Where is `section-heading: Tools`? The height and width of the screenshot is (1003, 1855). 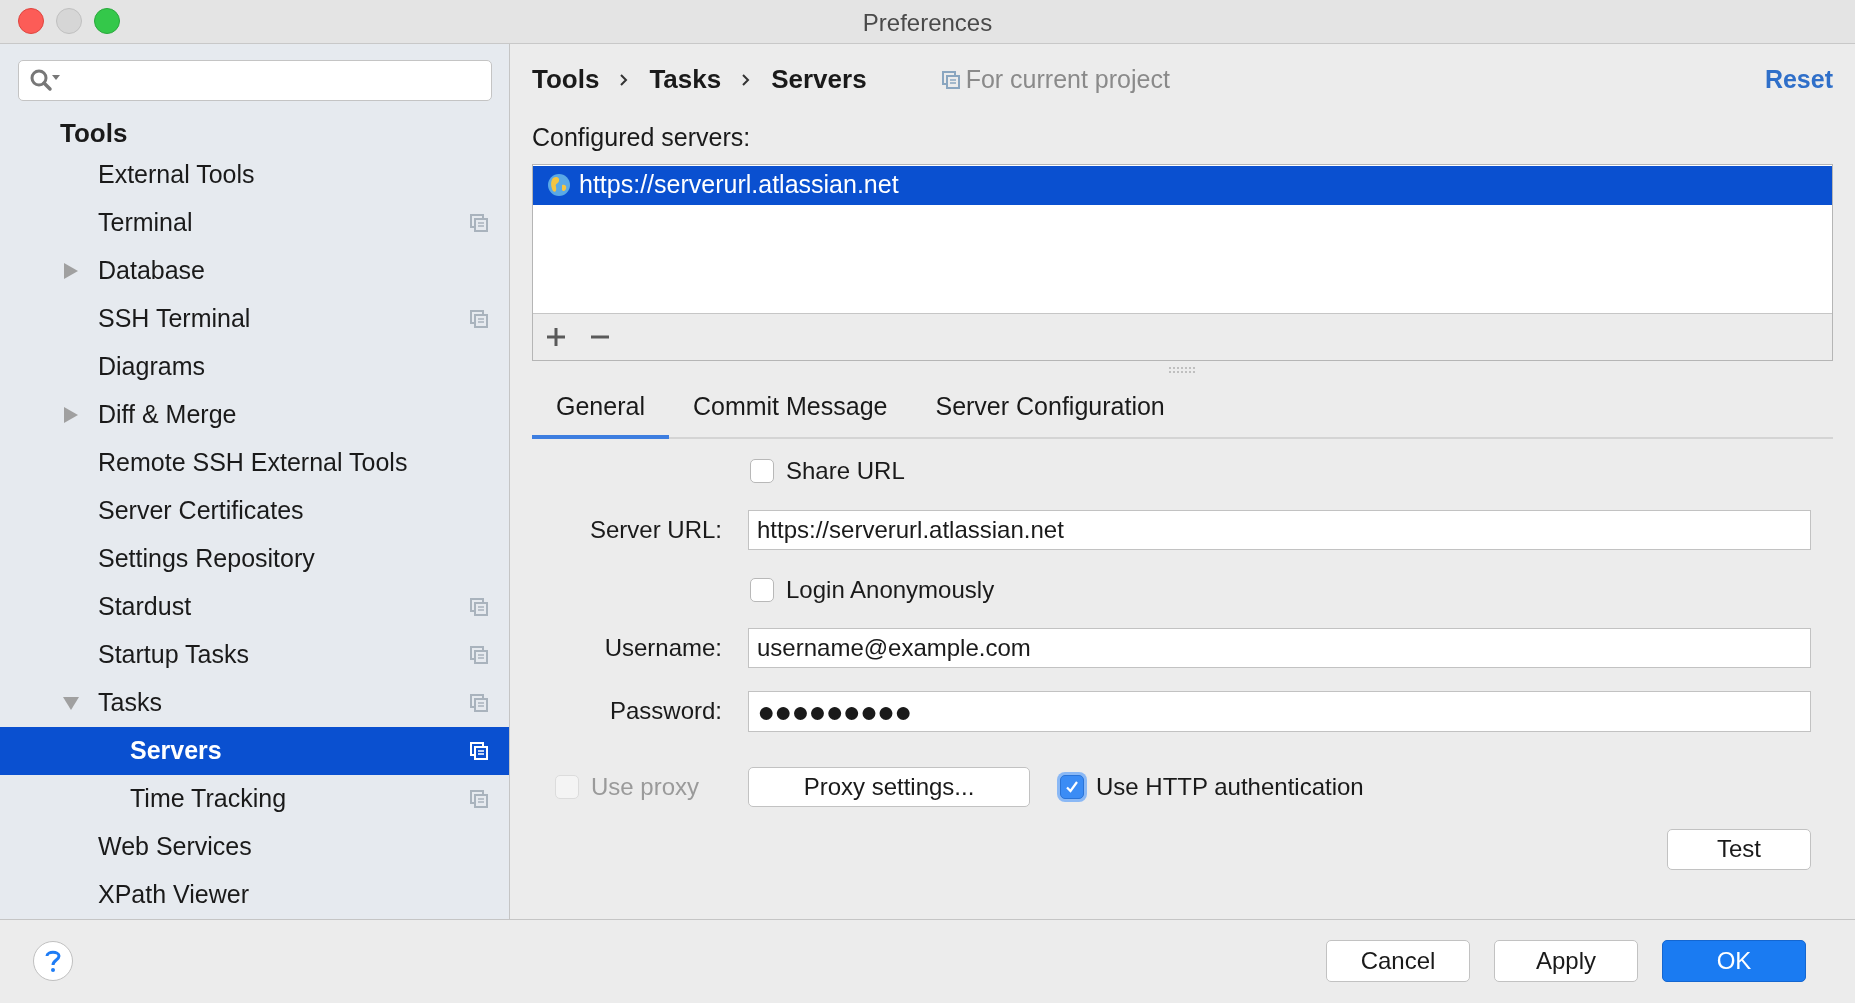
section-heading: Tools is located at coordinates (94, 133).